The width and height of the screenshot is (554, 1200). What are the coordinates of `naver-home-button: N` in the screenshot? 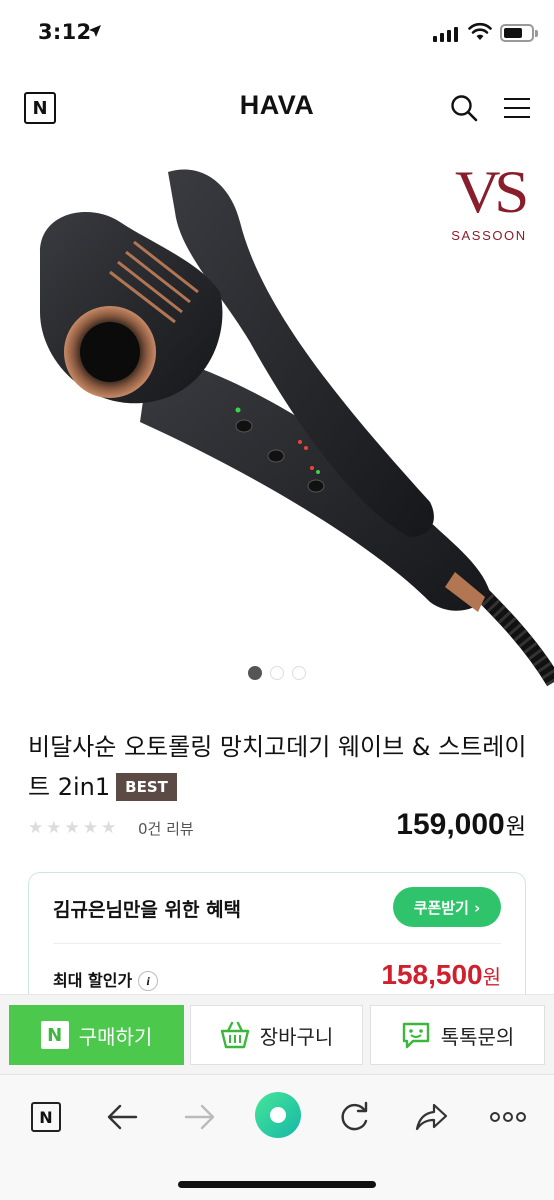 It's located at (46, 1117).